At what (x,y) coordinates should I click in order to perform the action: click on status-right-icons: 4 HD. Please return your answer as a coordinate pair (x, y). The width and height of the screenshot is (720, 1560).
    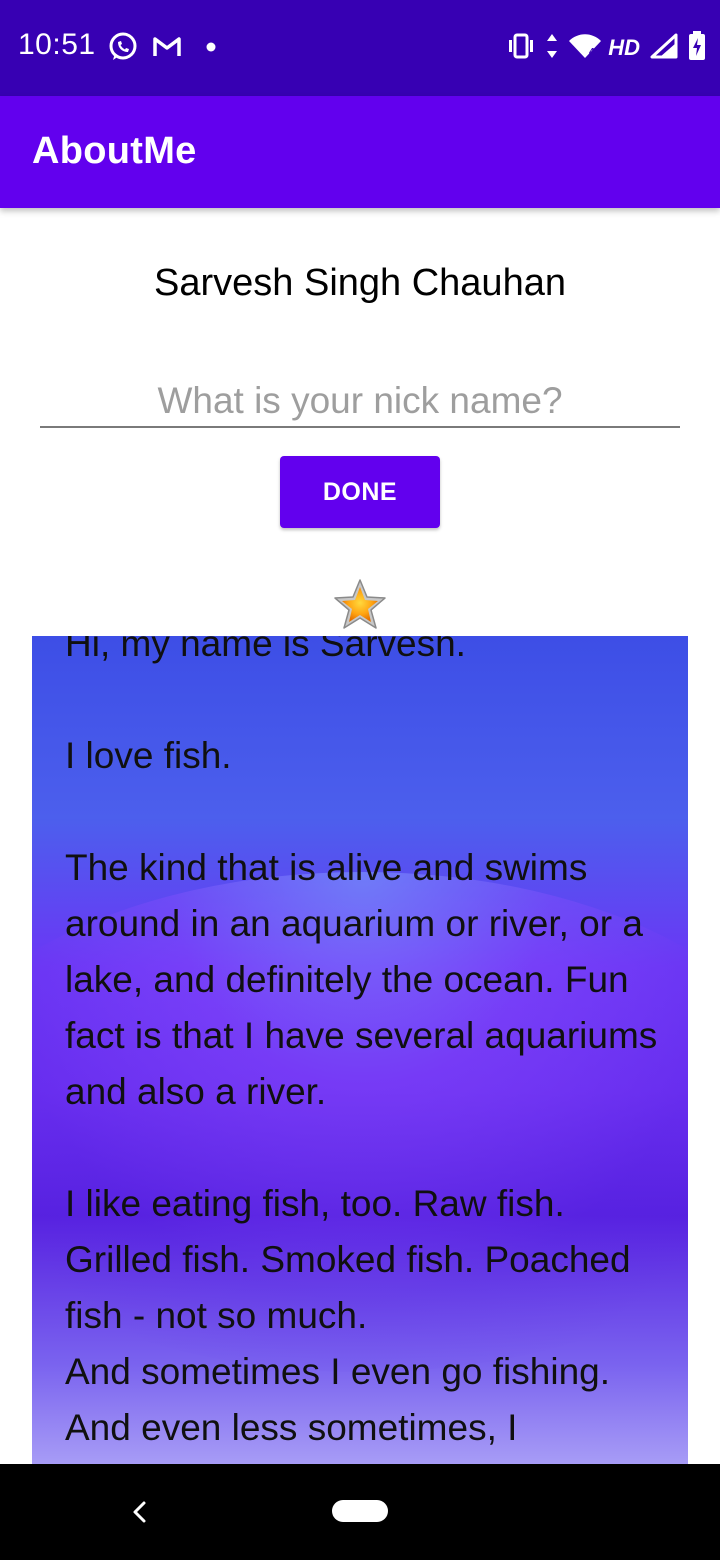
    Looking at the image, I should click on (606, 48).